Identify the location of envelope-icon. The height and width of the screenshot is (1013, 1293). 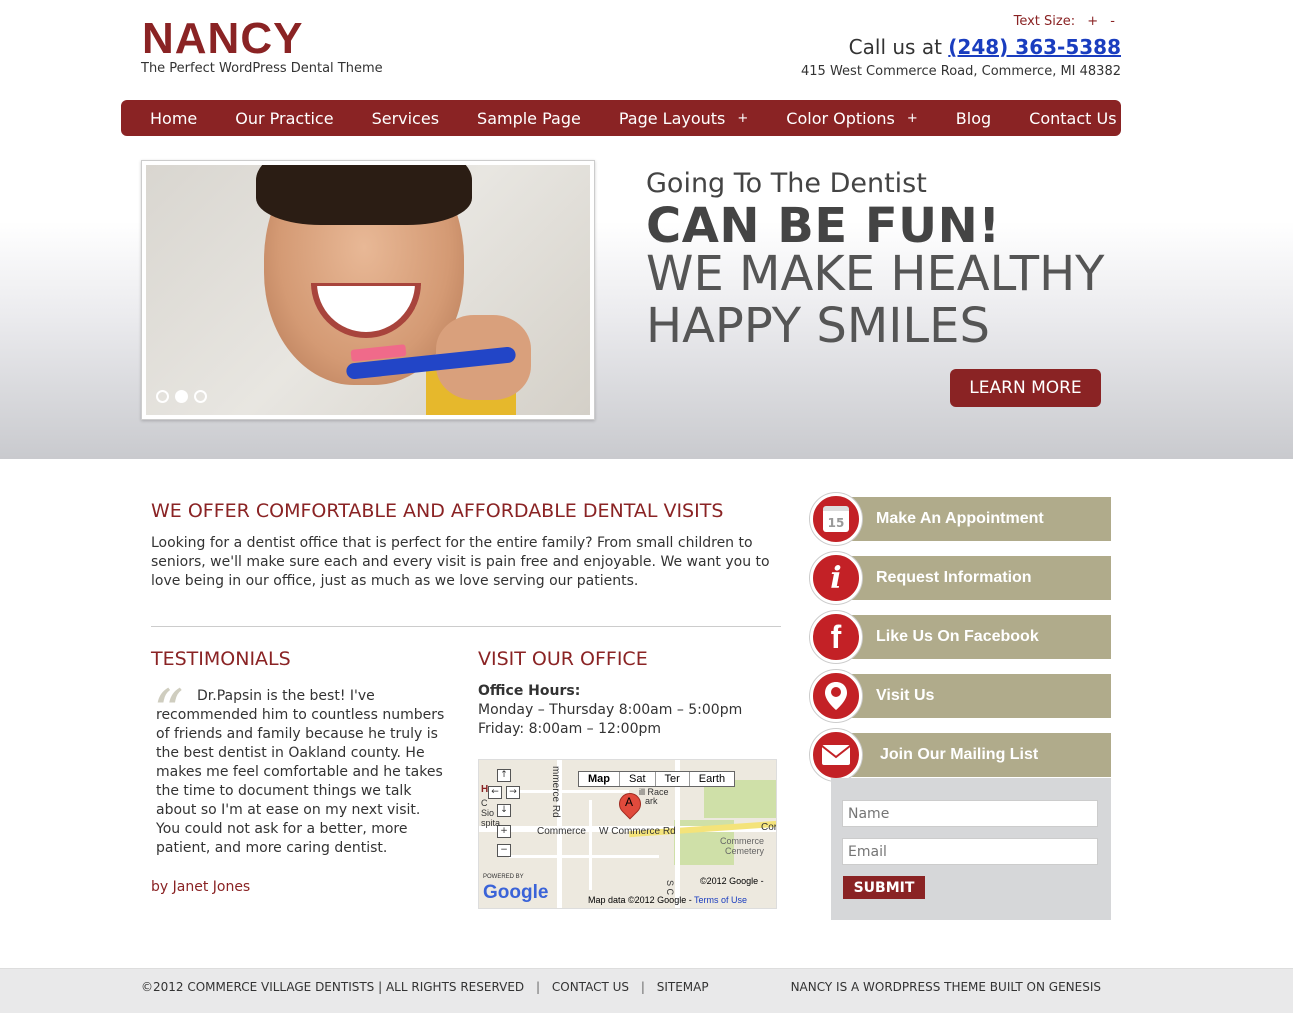
(836, 755).